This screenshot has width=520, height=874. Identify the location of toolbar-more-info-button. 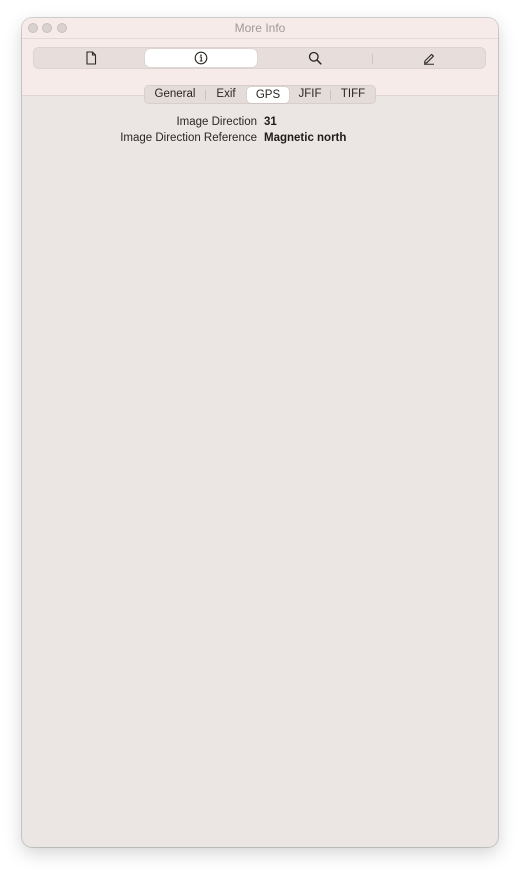
(201, 58).